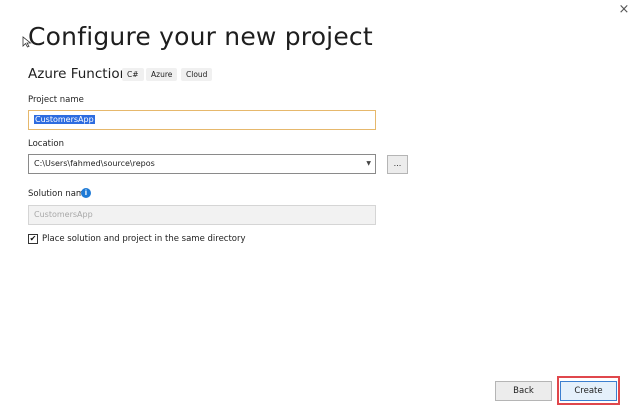 The width and height of the screenshot is (640, 410). What do you see at coordinates (624, 10) in the screenshot?
I see `close-icon: ×` at bounding box center [624, 10].